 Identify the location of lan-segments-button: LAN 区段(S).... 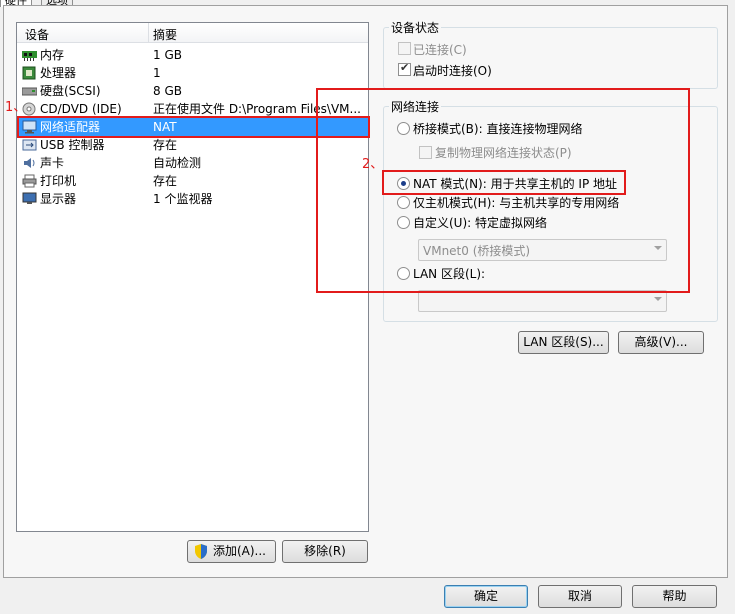
(563, 342).